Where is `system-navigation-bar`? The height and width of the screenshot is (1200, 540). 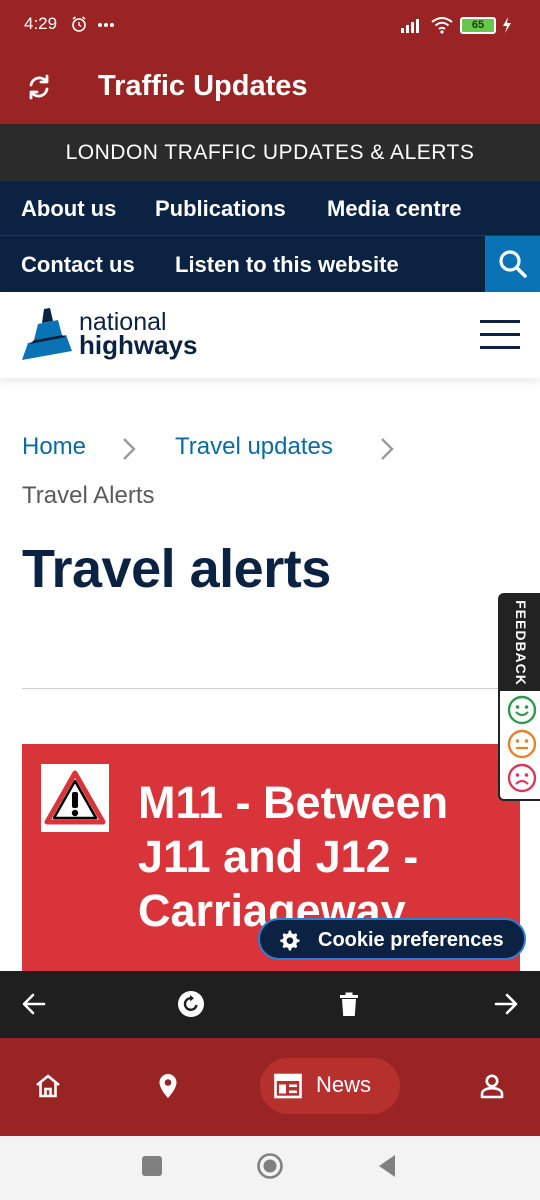 system-navigation-bar is located at coordinates (270, 1168).